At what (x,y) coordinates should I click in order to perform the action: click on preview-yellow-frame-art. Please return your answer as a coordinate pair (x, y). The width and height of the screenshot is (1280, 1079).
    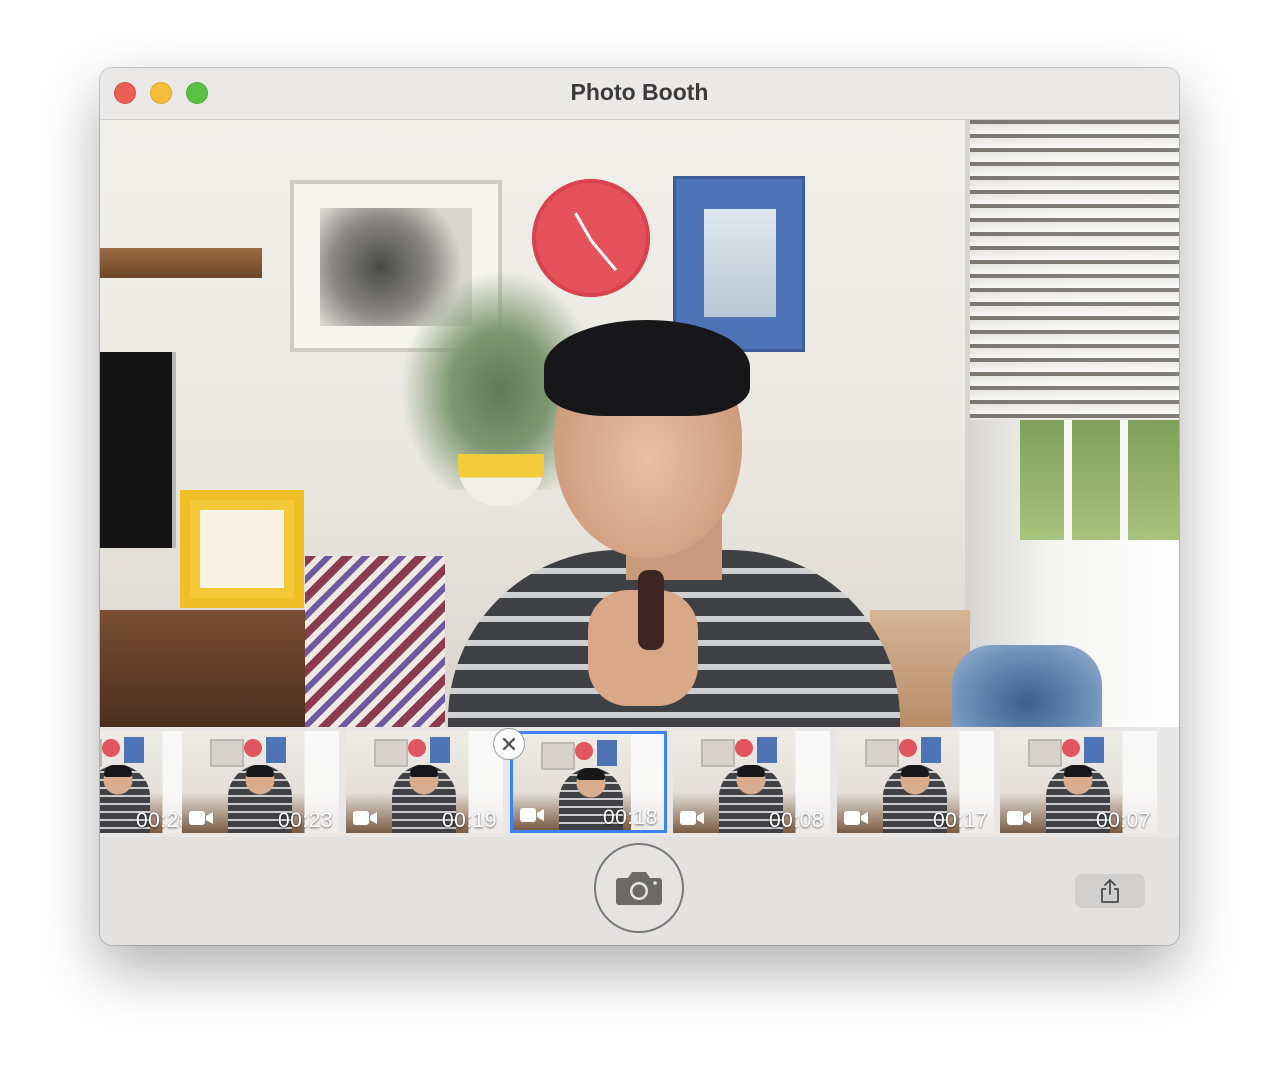
    Looking at the image, I should click on (242, 549).